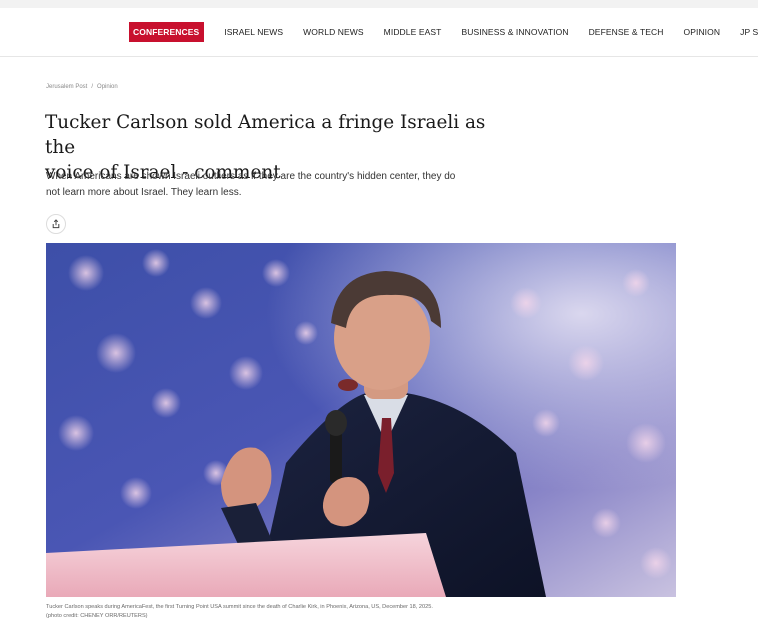  What do you see at coordinates (107, 87) in the screenshot?
I see `breadcrumb-section: Opinion` at bounding box center [107, 87].